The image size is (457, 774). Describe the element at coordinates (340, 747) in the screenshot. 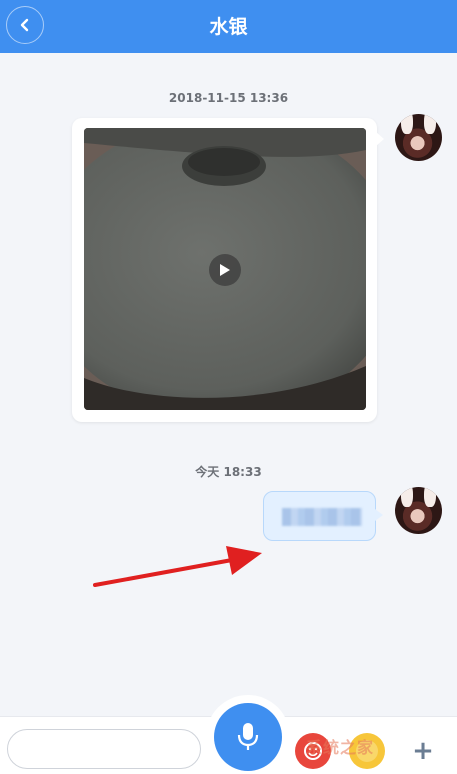

I see `watermark: 系统之家` at that location.